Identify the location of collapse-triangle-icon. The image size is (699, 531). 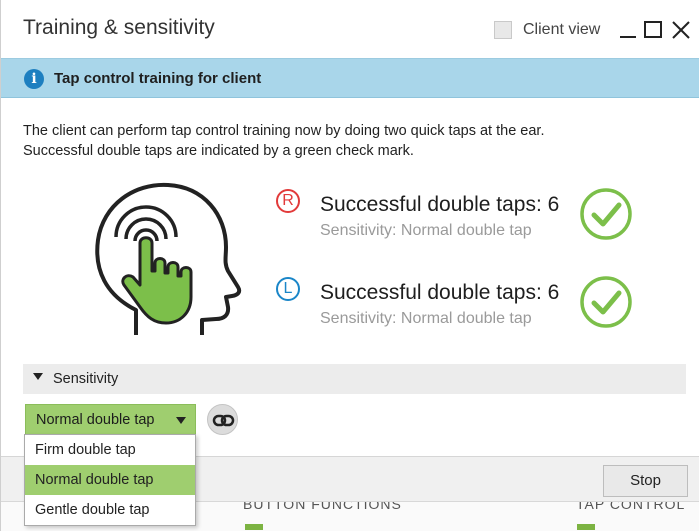
(38, 376).